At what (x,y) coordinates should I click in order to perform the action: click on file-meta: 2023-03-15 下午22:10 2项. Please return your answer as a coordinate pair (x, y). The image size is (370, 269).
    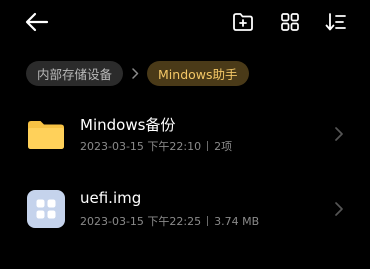
    Looking at the image, I should click on (156, 146).